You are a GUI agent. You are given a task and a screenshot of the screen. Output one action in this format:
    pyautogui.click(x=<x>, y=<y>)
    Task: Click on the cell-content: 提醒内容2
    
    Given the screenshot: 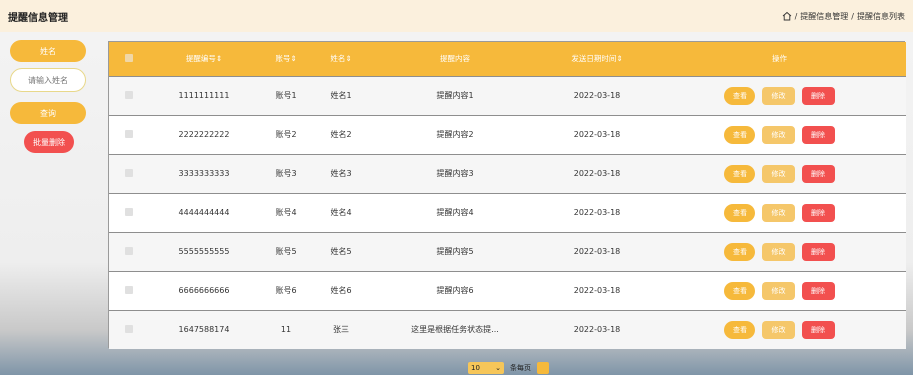 What is the action you would take?
    pyautogui.click(x=455, y=134)
    